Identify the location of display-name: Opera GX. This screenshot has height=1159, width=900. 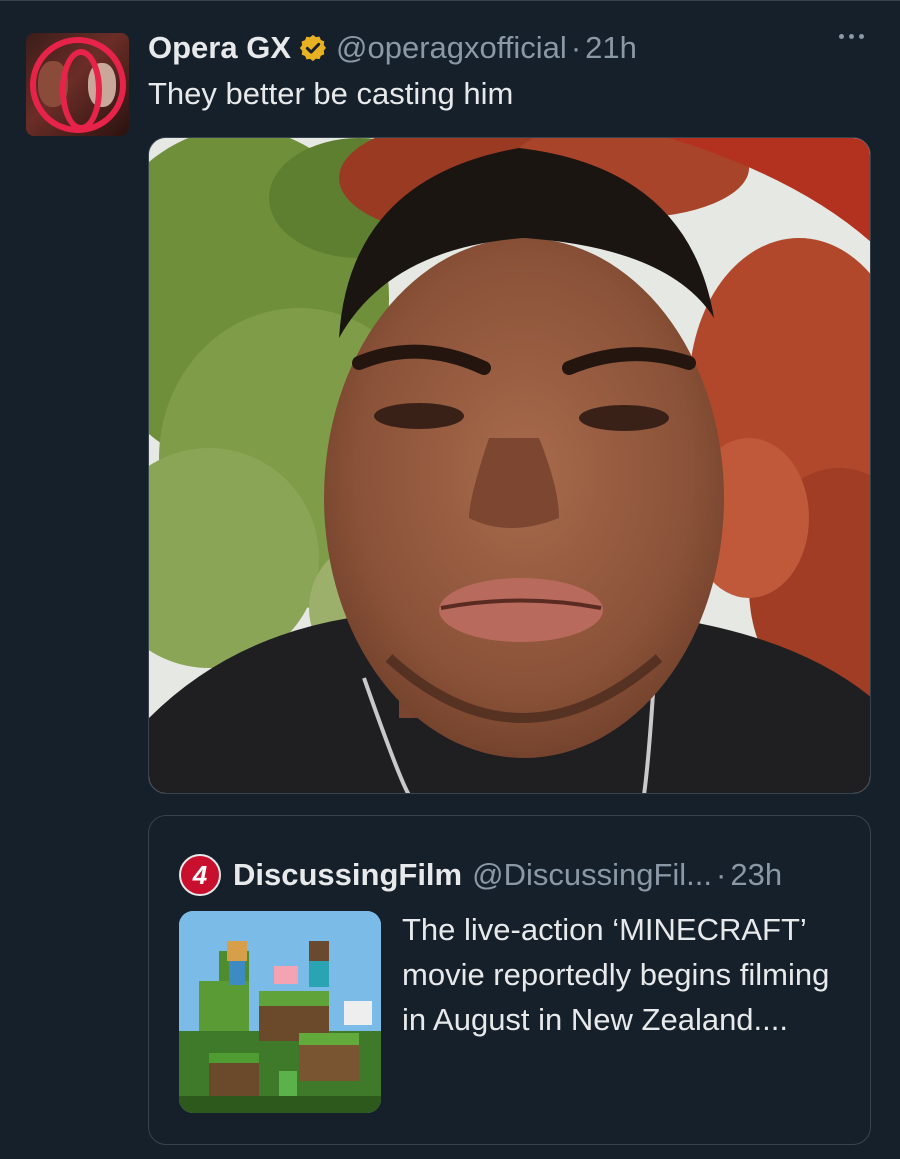
(219, 48).